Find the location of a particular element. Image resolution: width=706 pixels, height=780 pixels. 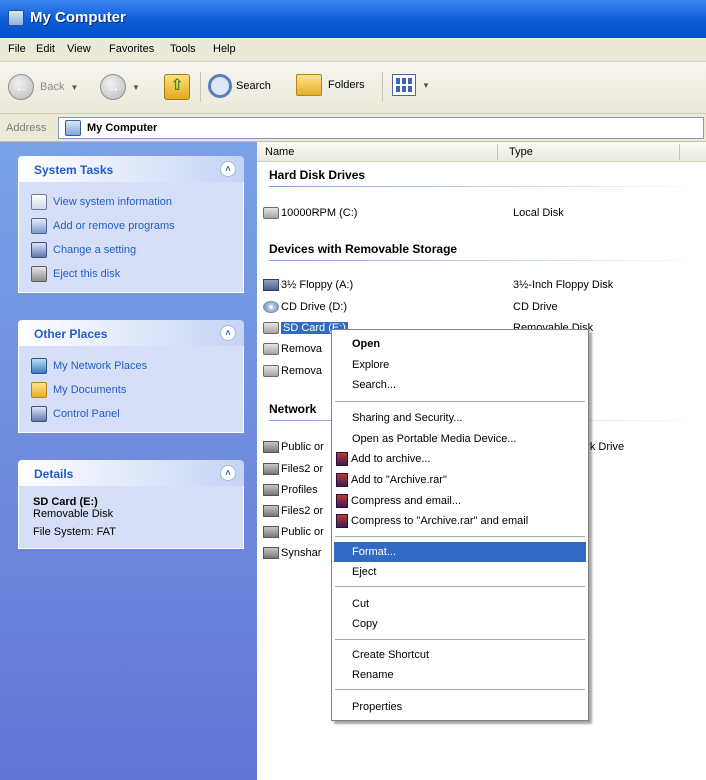

menu-item-eject: Eject is located at coordinates (460, 572).